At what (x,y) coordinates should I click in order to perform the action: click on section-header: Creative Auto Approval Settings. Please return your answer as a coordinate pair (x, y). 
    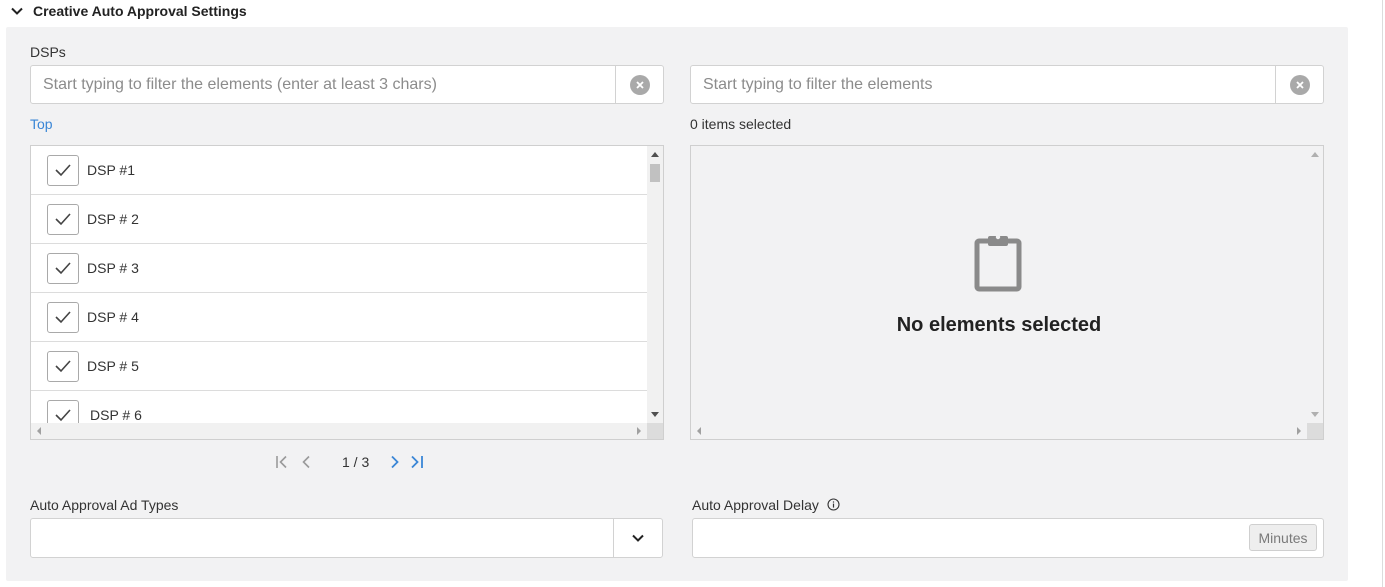
    Looking at the image, I should click on (128, 11).